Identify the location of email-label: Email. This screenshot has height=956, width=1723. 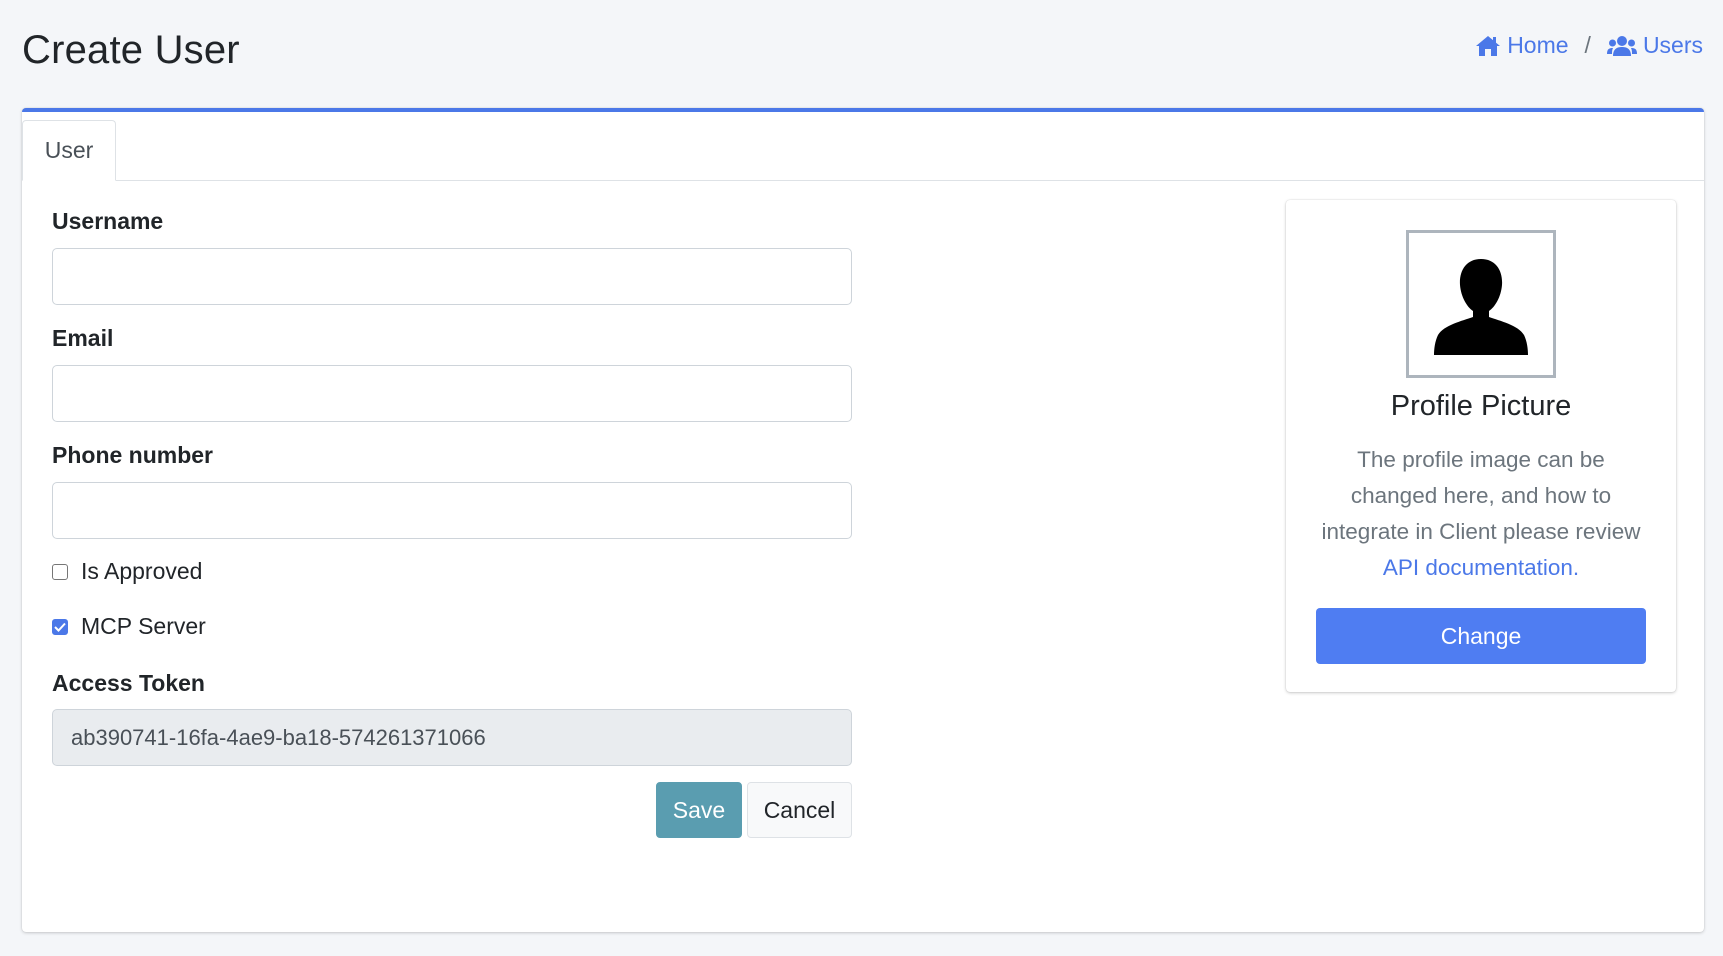
(83, 338).